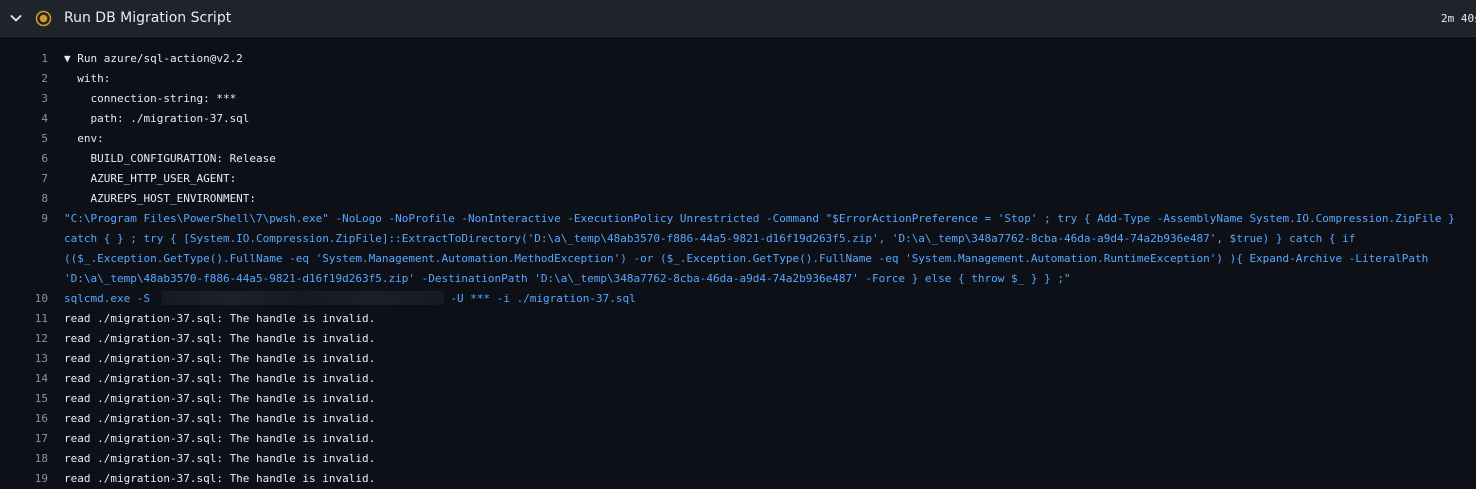 The height and width of the screenshot is (489, 1476). What do you see at coordinates (150, 98) in the screenshot?
I see `log-line-text: connection-string: ***` at bounding box center [150, 98].